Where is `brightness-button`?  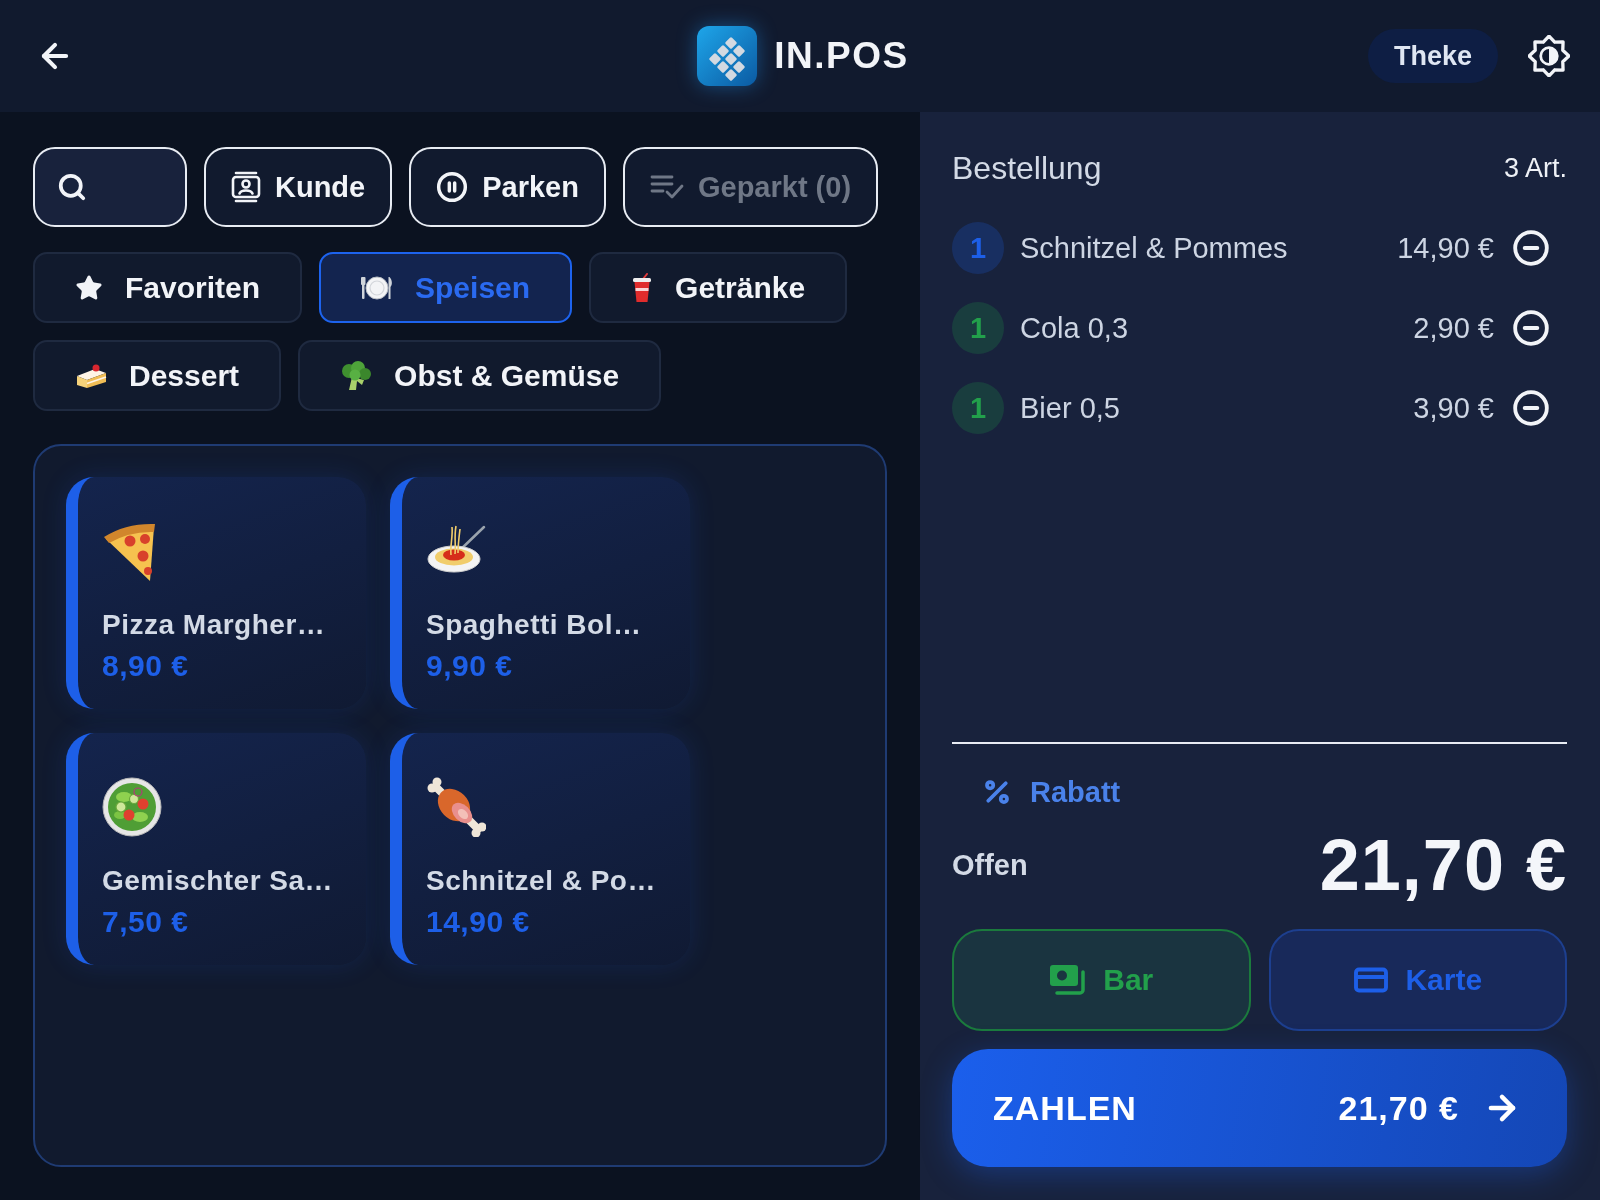
brightness-button is located at coordinates (1549, 56).